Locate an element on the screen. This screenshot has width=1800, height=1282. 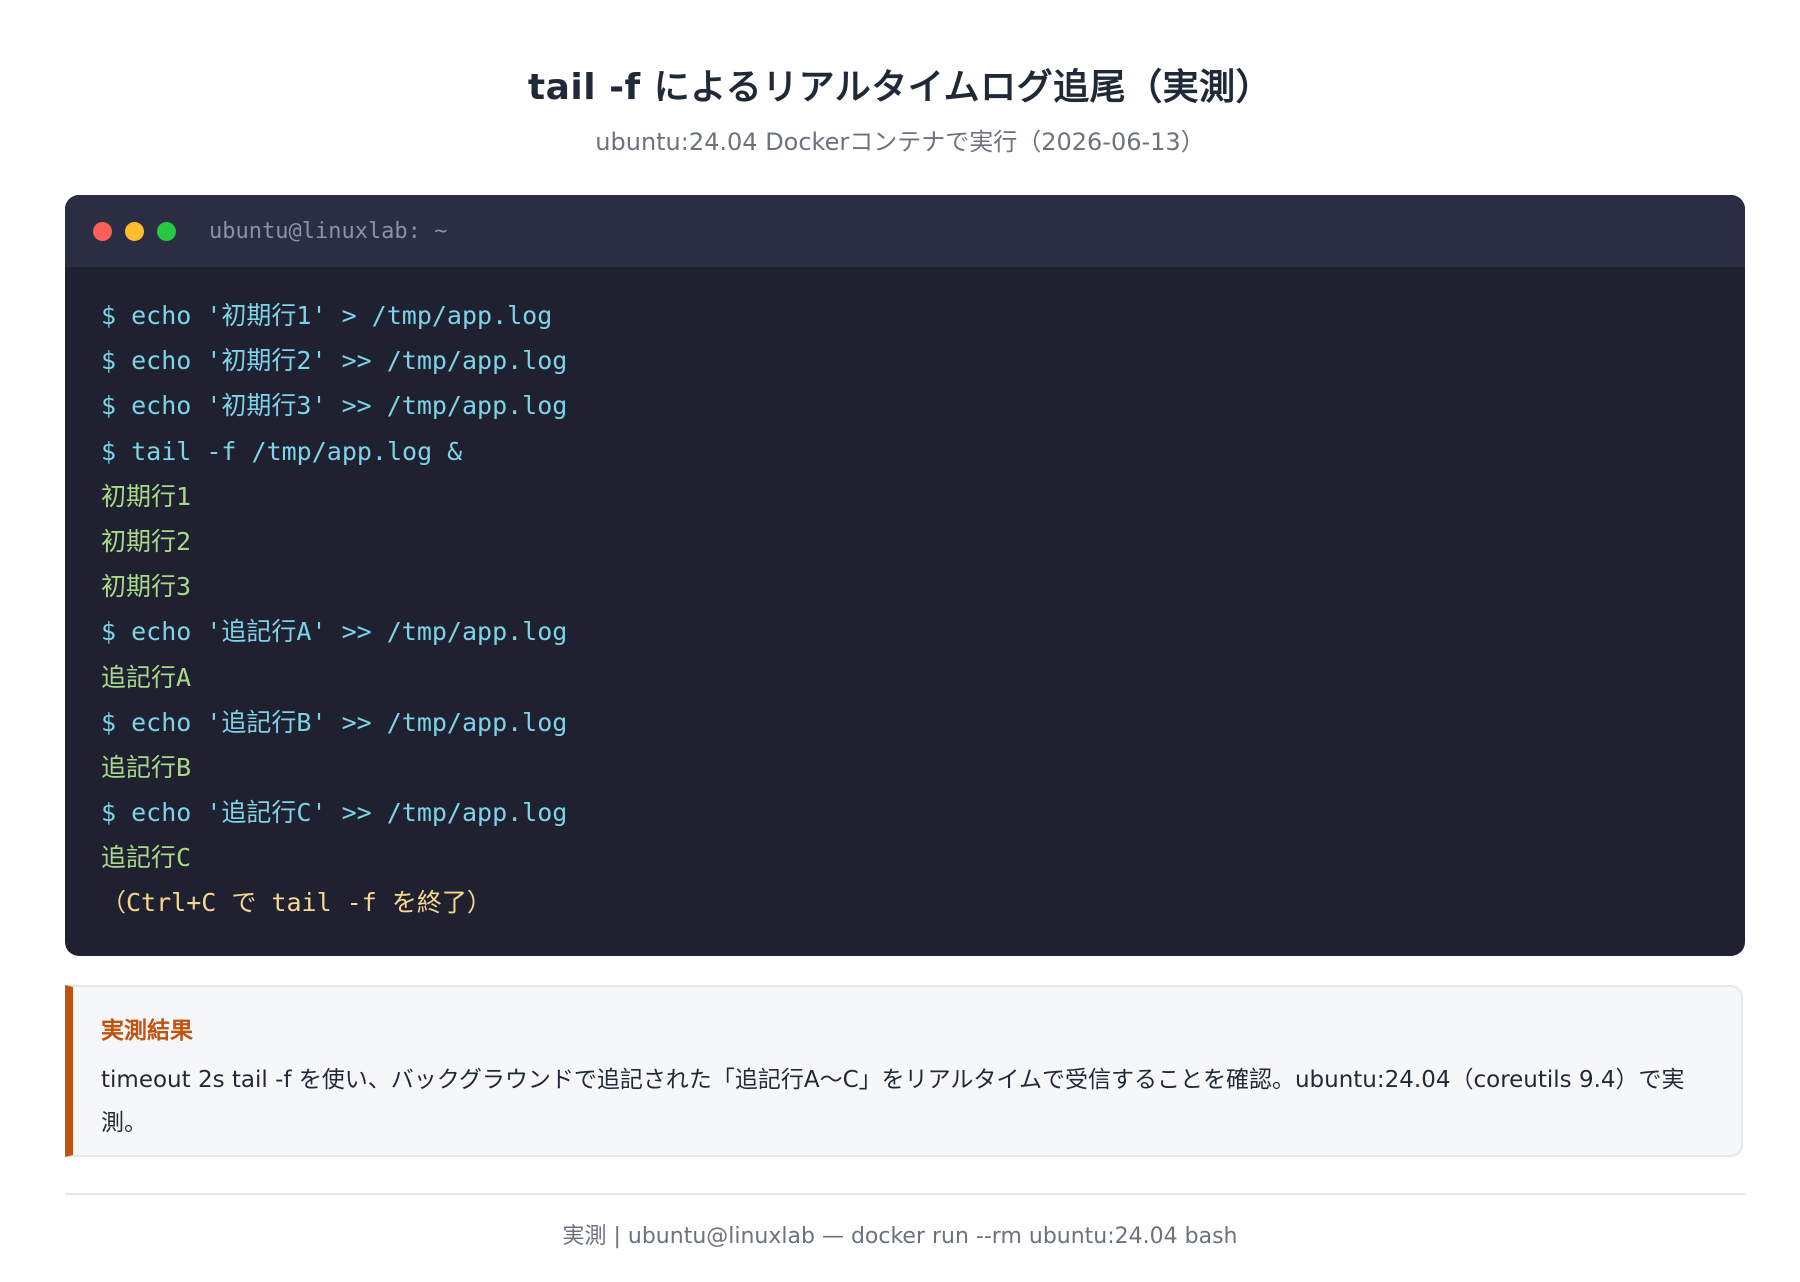
close-icon is located at coordinates (102, 231).